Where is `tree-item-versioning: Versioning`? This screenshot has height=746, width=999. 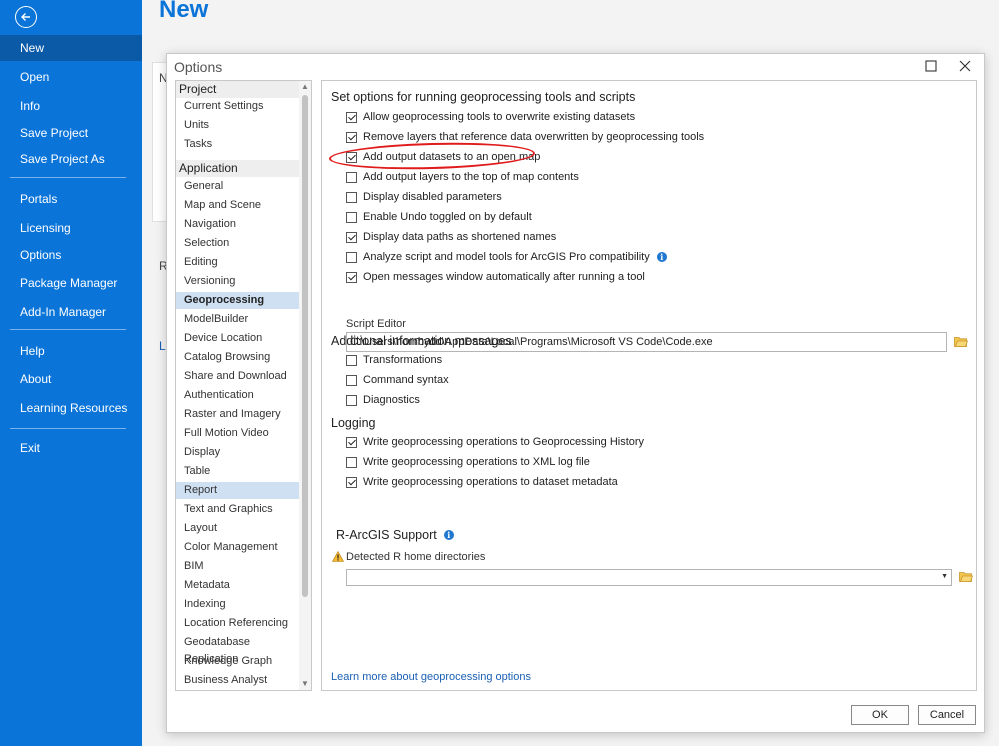 tree-item-versioning: Versioning is located at coordinates (237, 281).